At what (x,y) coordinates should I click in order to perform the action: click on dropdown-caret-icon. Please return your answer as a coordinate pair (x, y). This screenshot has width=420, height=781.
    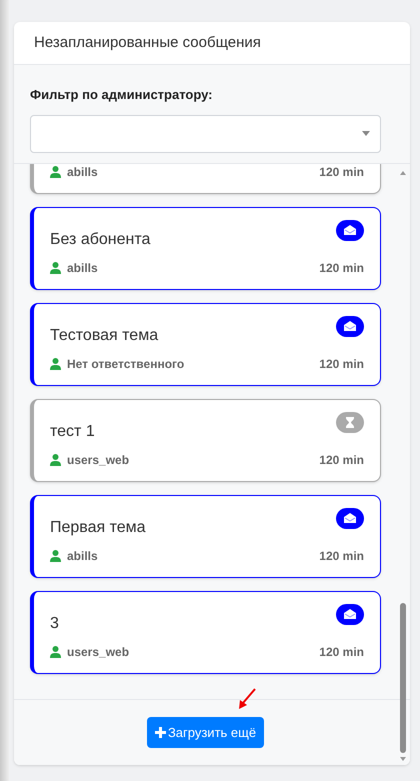
    Looking at the image, I should click on (366, 133).